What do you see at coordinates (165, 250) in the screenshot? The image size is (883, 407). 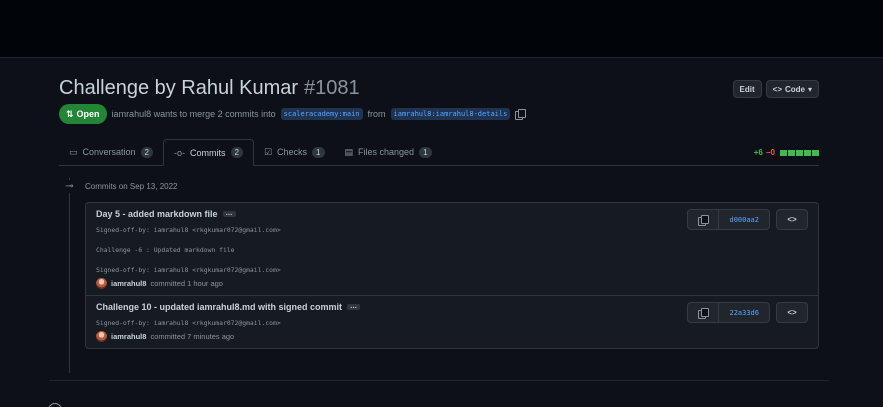 I see `commit-body-line: Challenge -6 : Updated markdown file` at bounding box center [165, 250].